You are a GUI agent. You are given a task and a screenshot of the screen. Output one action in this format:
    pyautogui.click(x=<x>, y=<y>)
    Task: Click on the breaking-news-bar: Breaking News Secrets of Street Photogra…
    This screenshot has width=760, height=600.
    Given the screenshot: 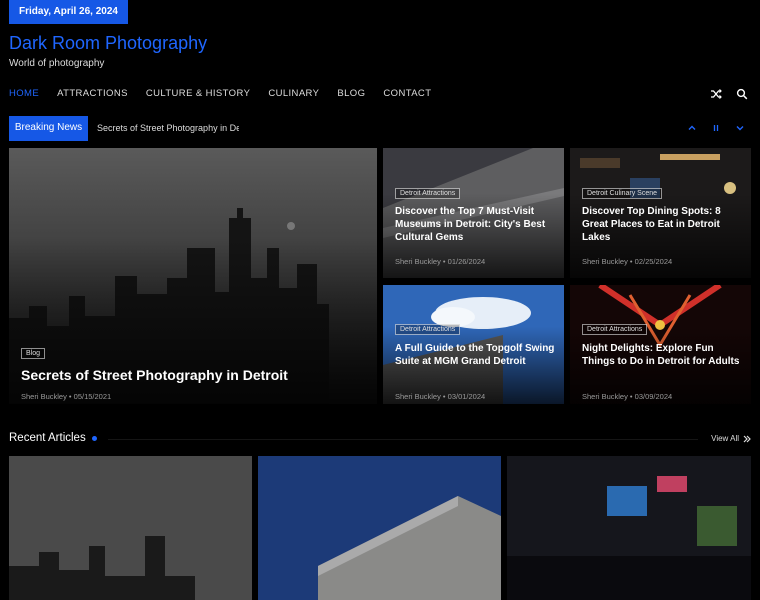 What is the action you would take?
    pyautogui.click(x=380, y=128)
    